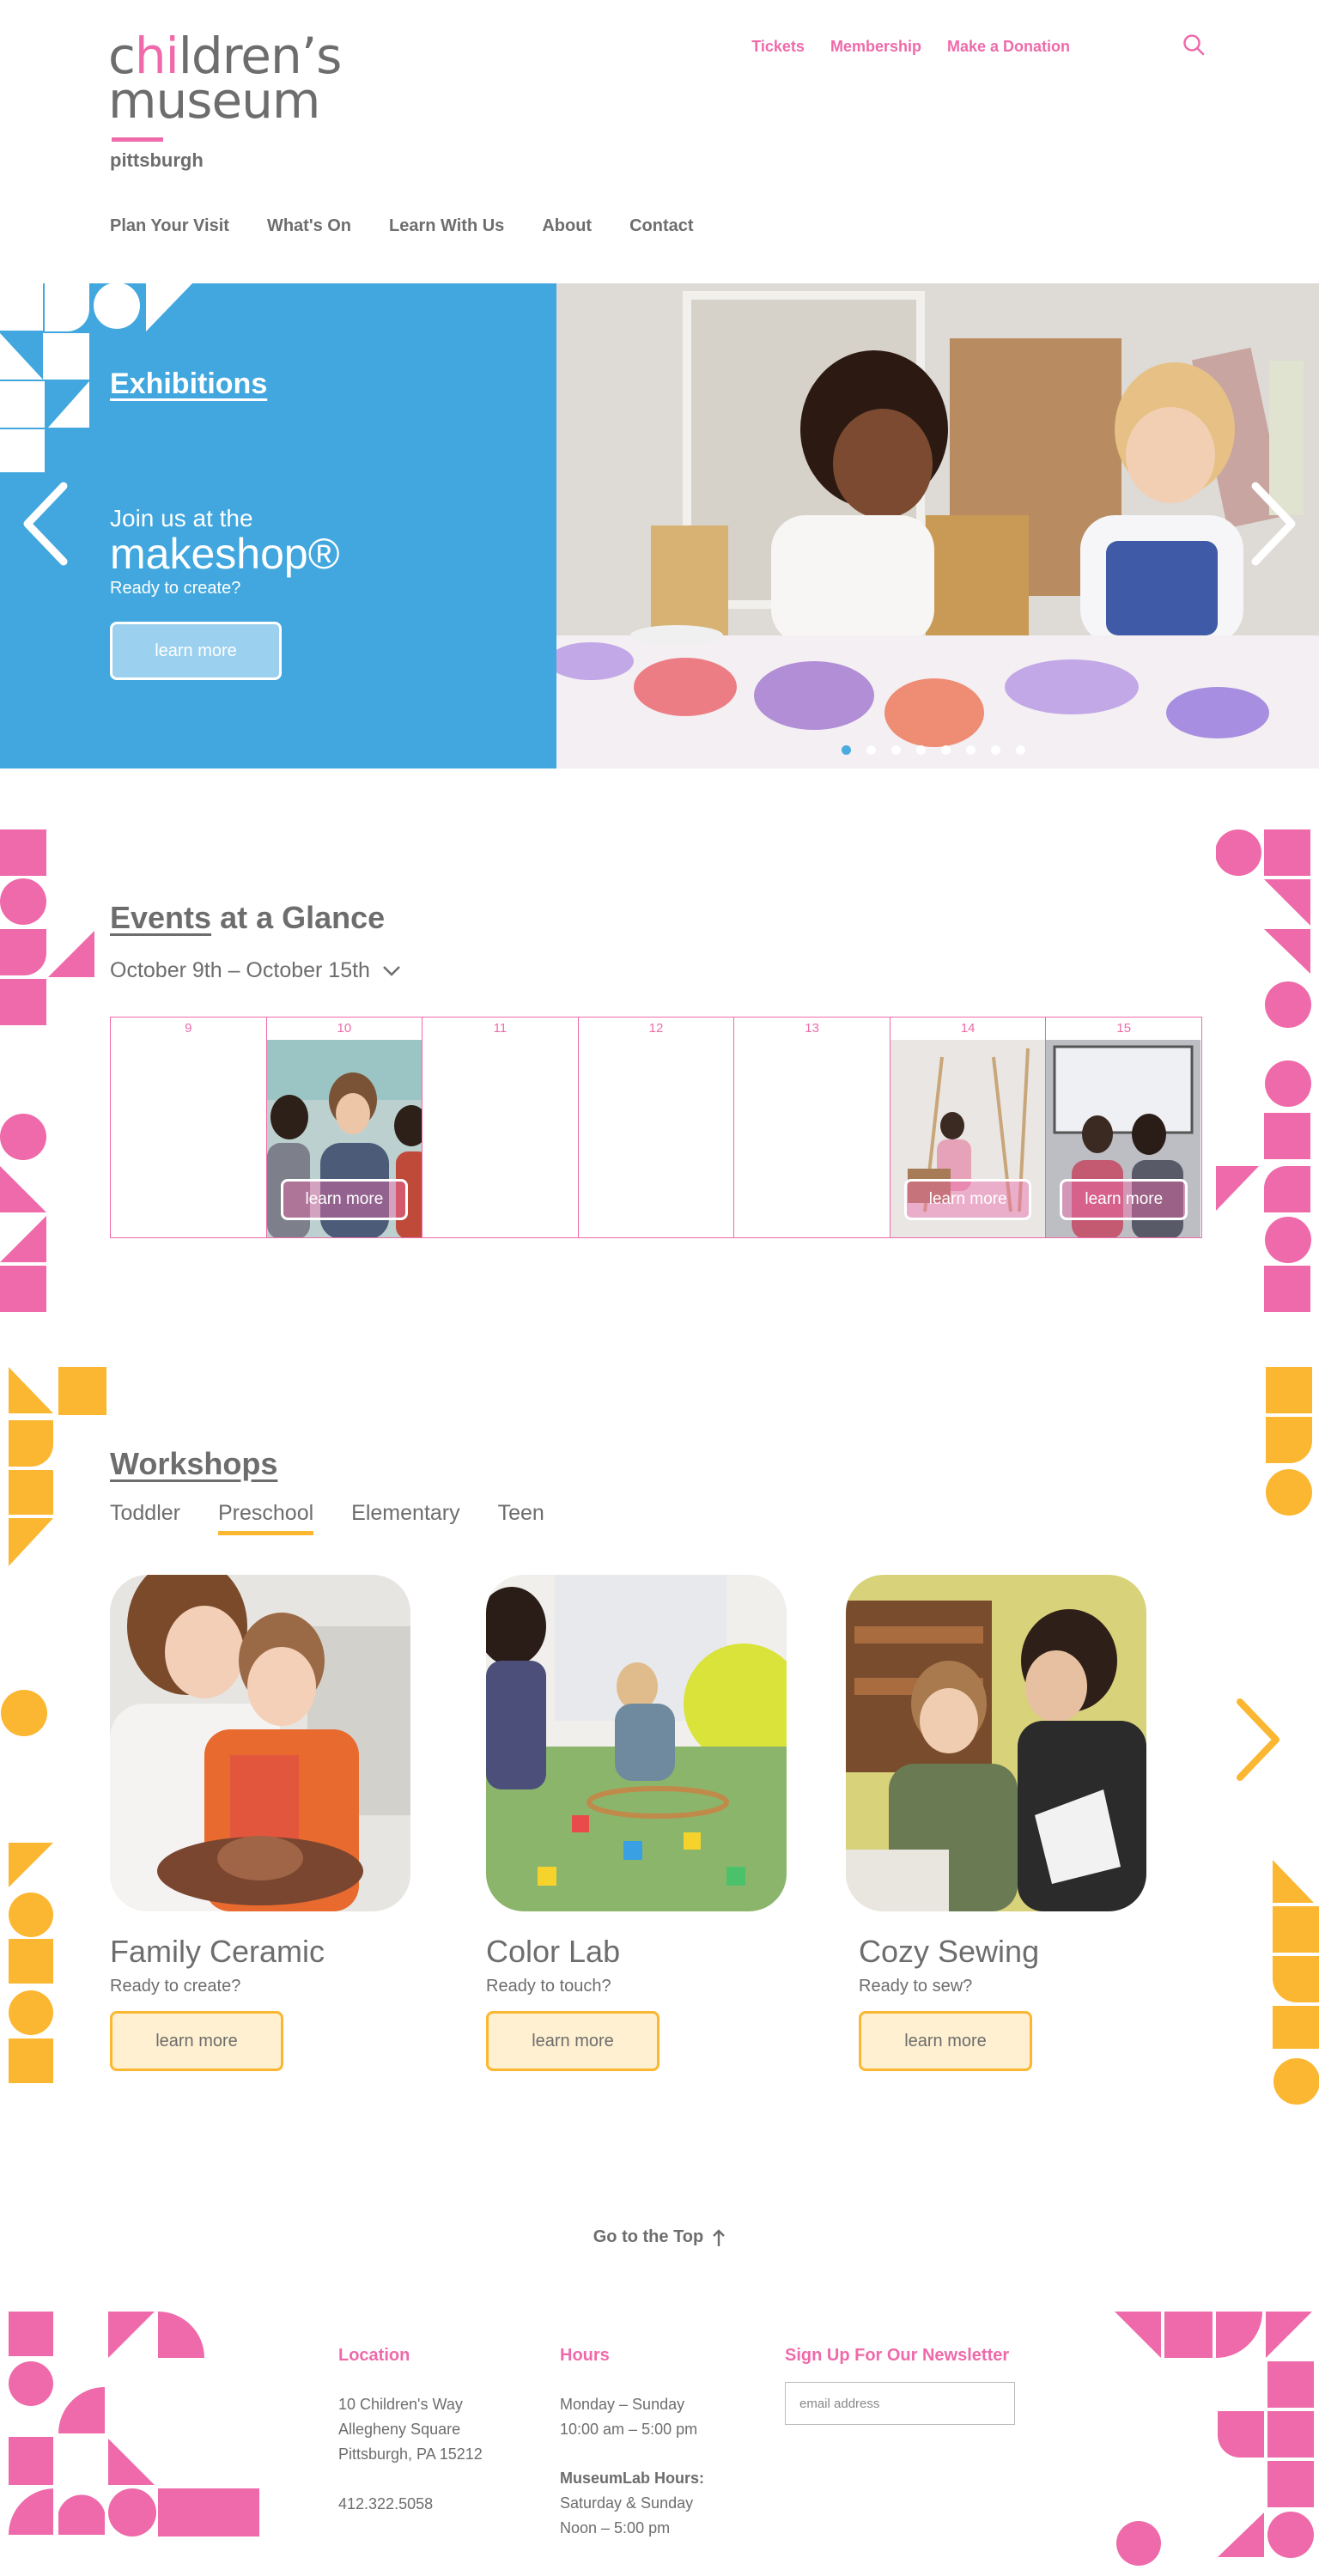 The height and width of the screenshot is (2576, 1319). Describe the element at coordinates (934, 750) in the screenshot. I see `hero-carousel-dots` at that location.